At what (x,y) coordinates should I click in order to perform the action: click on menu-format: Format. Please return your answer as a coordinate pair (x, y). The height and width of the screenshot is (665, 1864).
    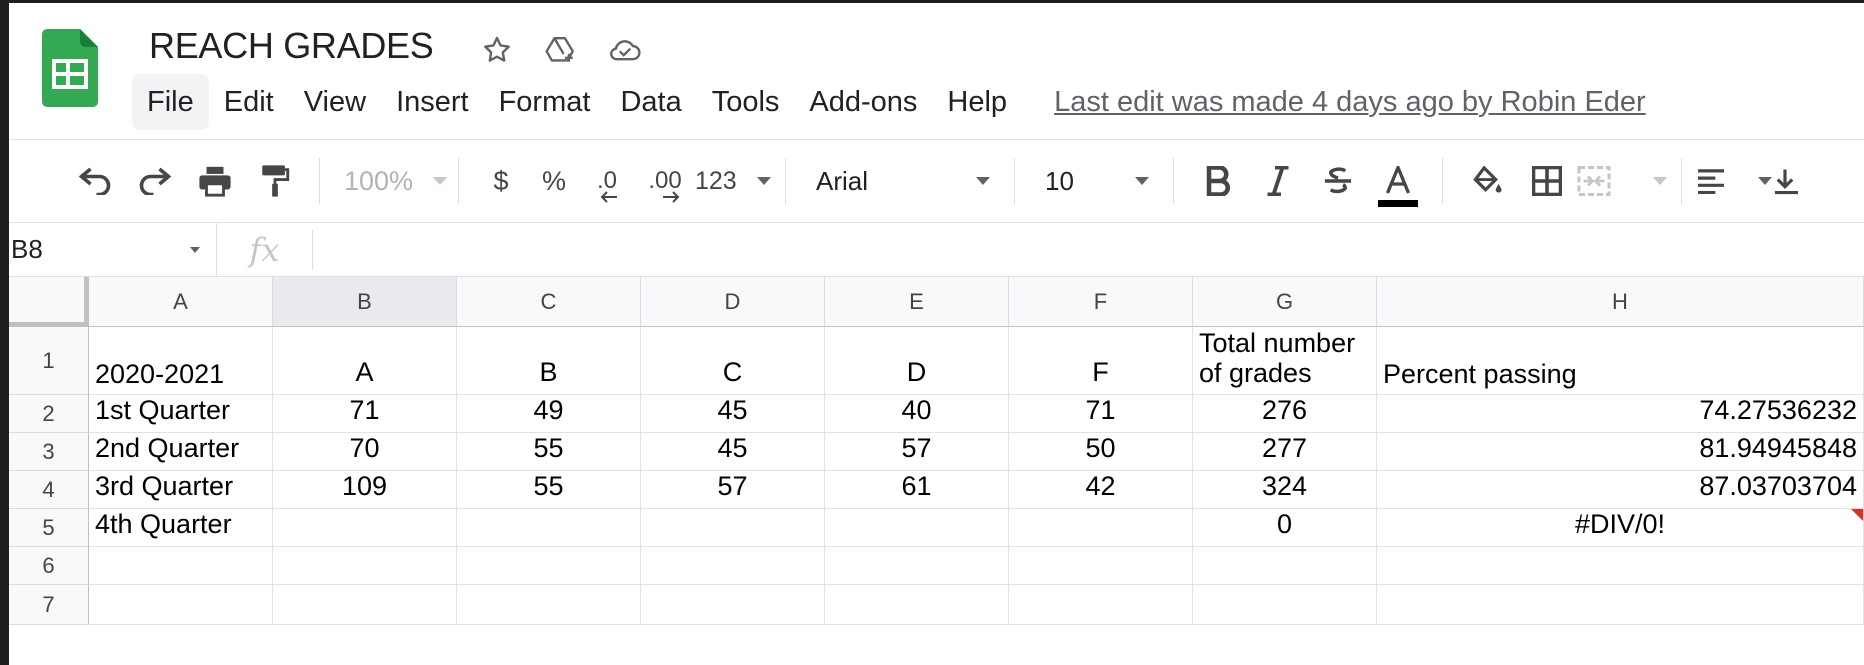
    Looking at the image, I should click on (545, 102).